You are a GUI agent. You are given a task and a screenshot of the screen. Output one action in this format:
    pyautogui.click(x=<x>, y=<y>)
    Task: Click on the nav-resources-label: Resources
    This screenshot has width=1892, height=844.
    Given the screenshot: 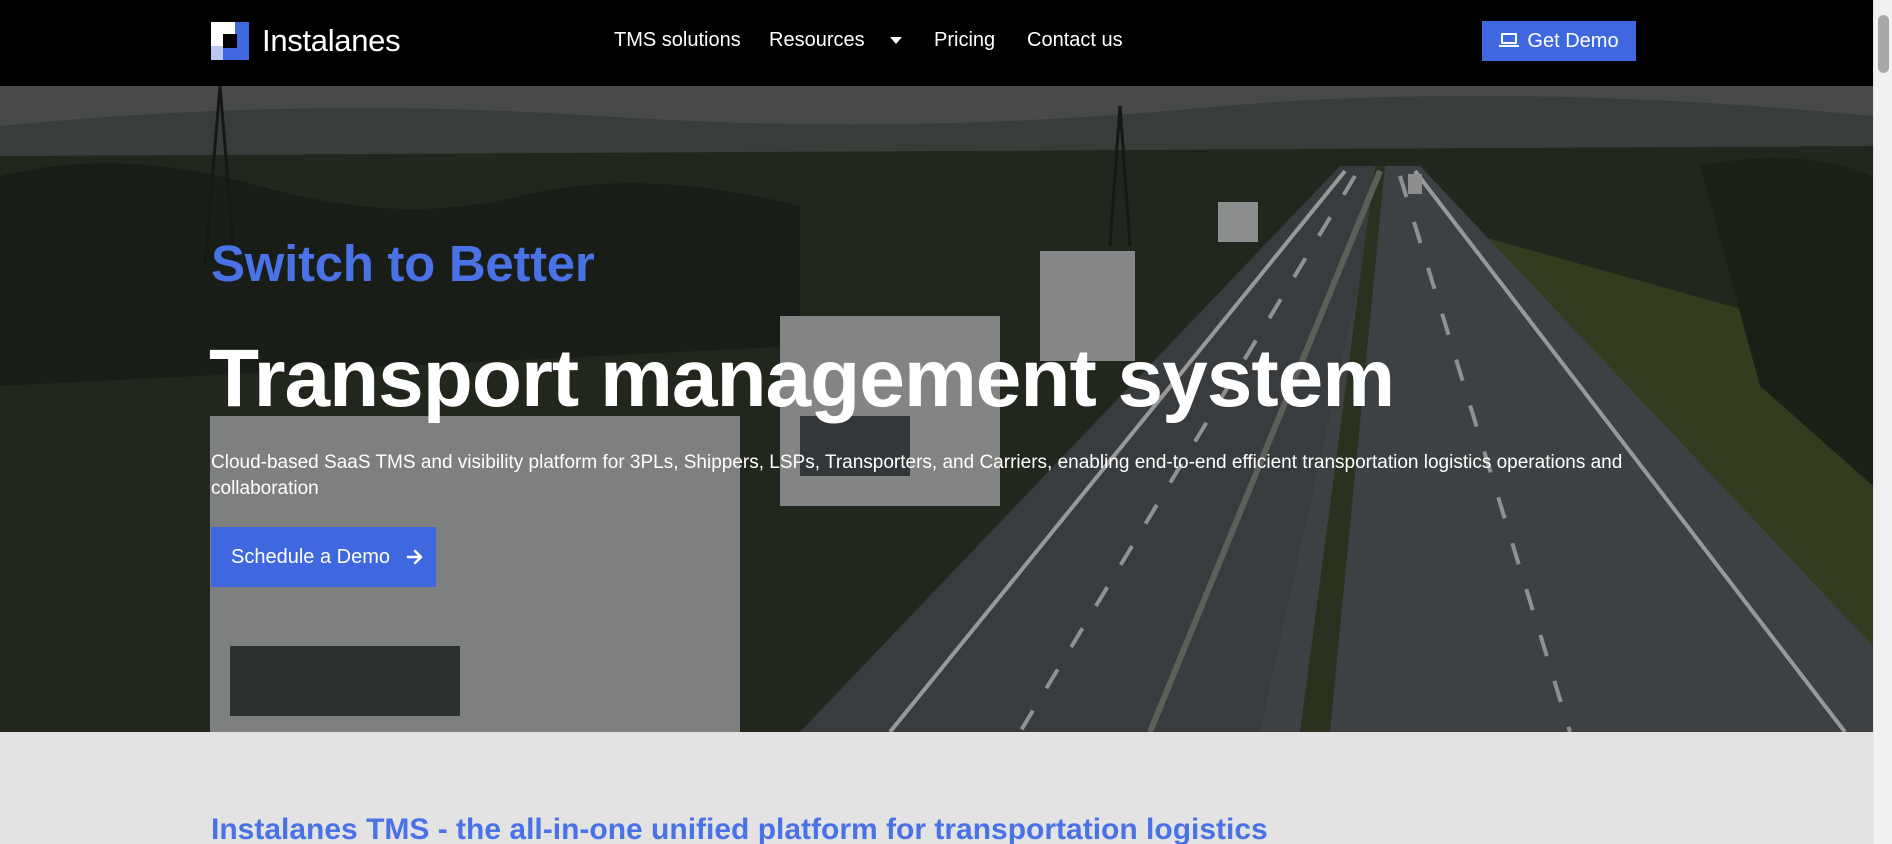 What is the action you would take?
    pyautogui.click(x=817, y=40)
    